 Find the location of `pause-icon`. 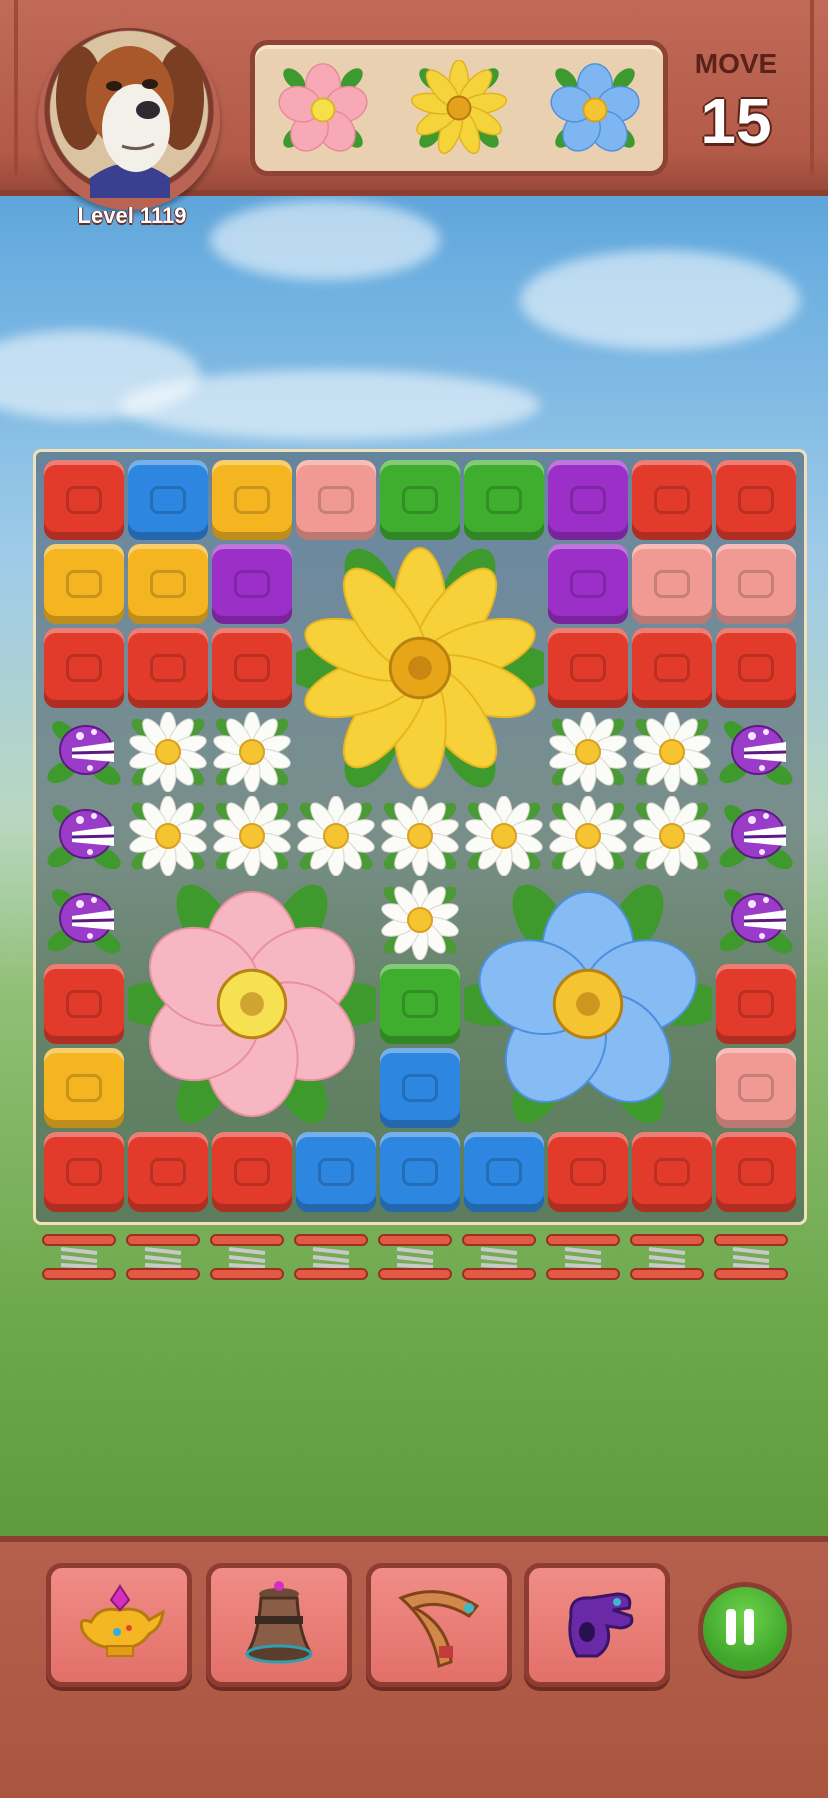

pause-icon is located at coordinates (749, 1627).